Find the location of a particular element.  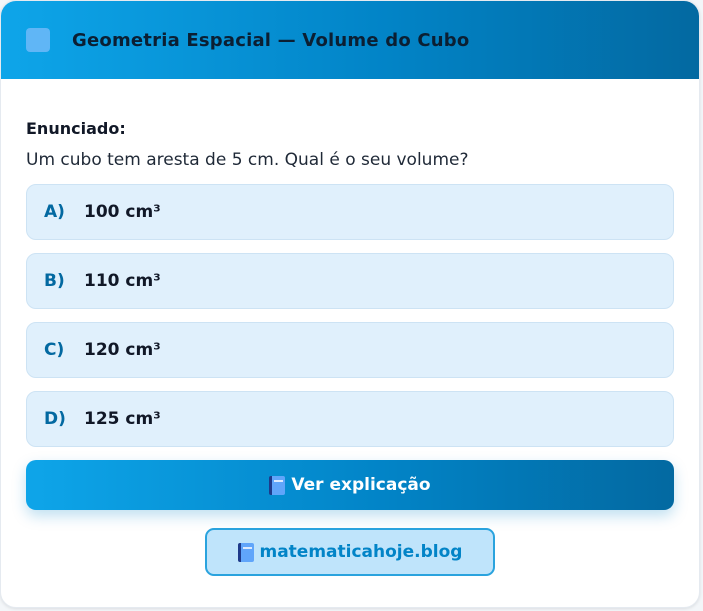

option-text: 100 cm³ is located at coordinates (122, 212).